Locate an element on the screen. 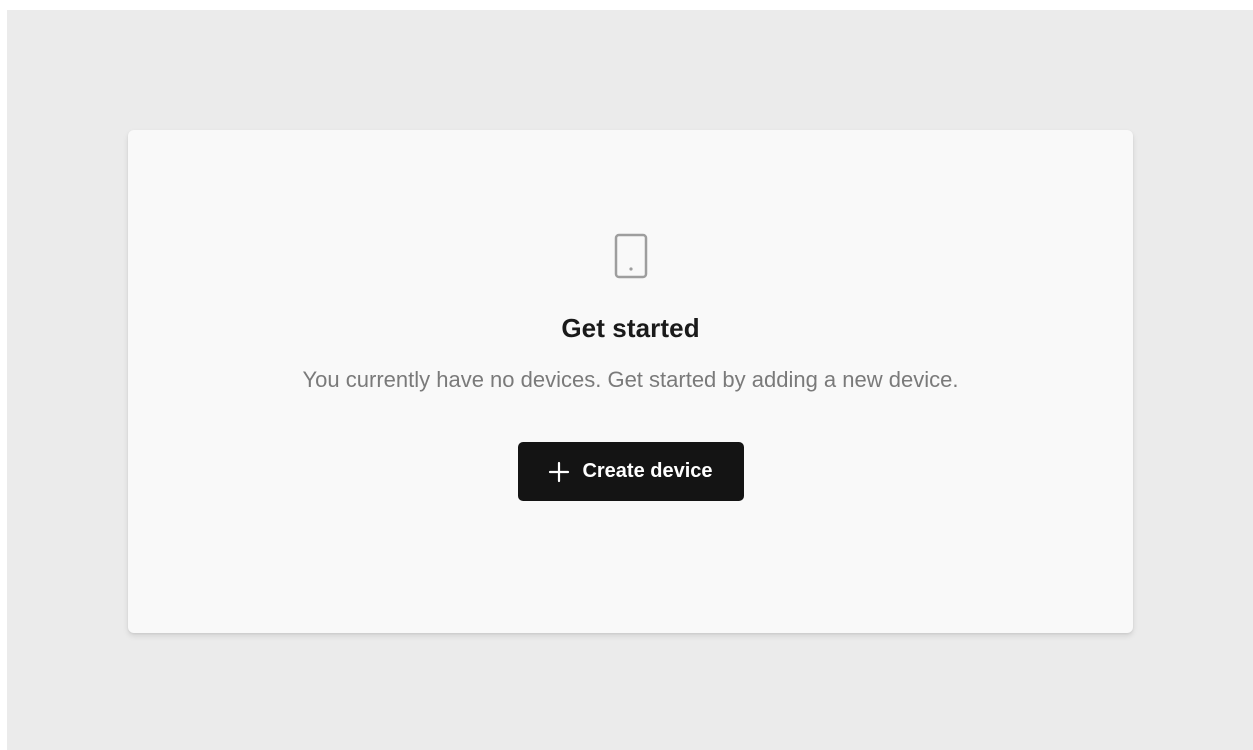 The height and width of the screenshot is (750, 1253). device-tablet-icon is located at coordinates (630, 256).